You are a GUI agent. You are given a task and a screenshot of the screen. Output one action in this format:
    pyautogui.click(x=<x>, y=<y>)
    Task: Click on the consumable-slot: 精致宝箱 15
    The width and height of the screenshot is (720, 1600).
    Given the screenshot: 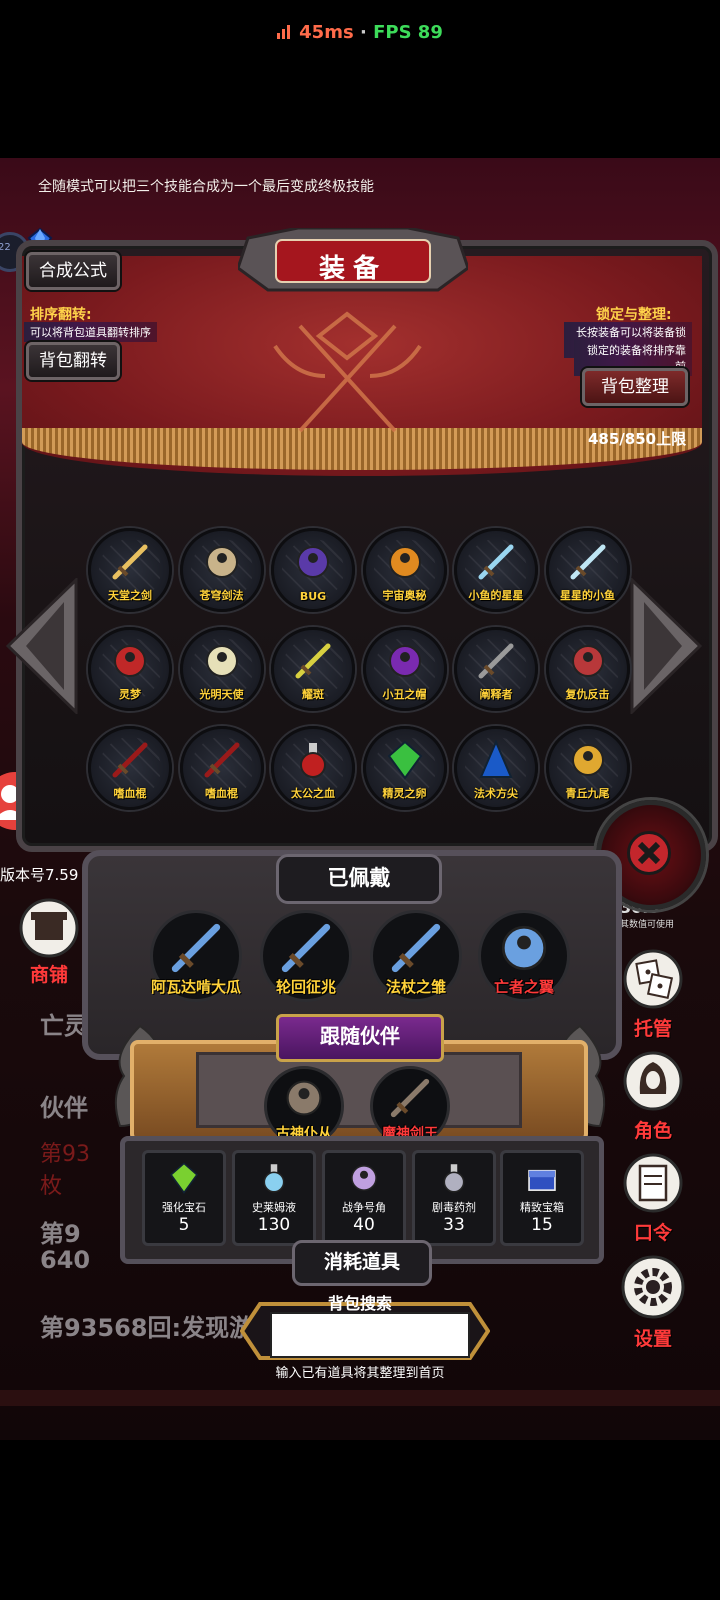 What is the action you would take?
    pyautogui.click(x=542, y=1198)
    